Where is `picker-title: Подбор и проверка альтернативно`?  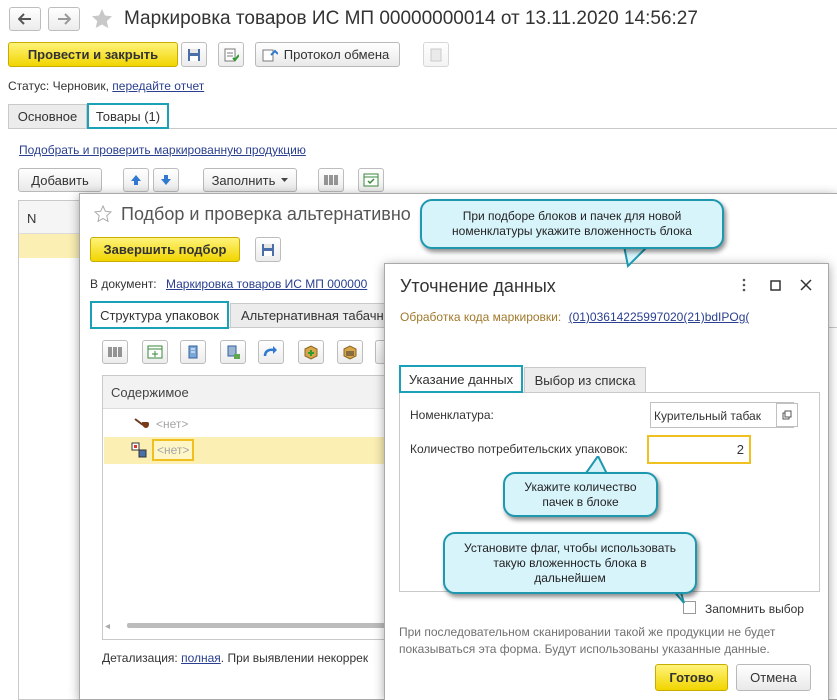
picker-title: Подбор и проверка альтернативно is located at coordinates (266, 214).